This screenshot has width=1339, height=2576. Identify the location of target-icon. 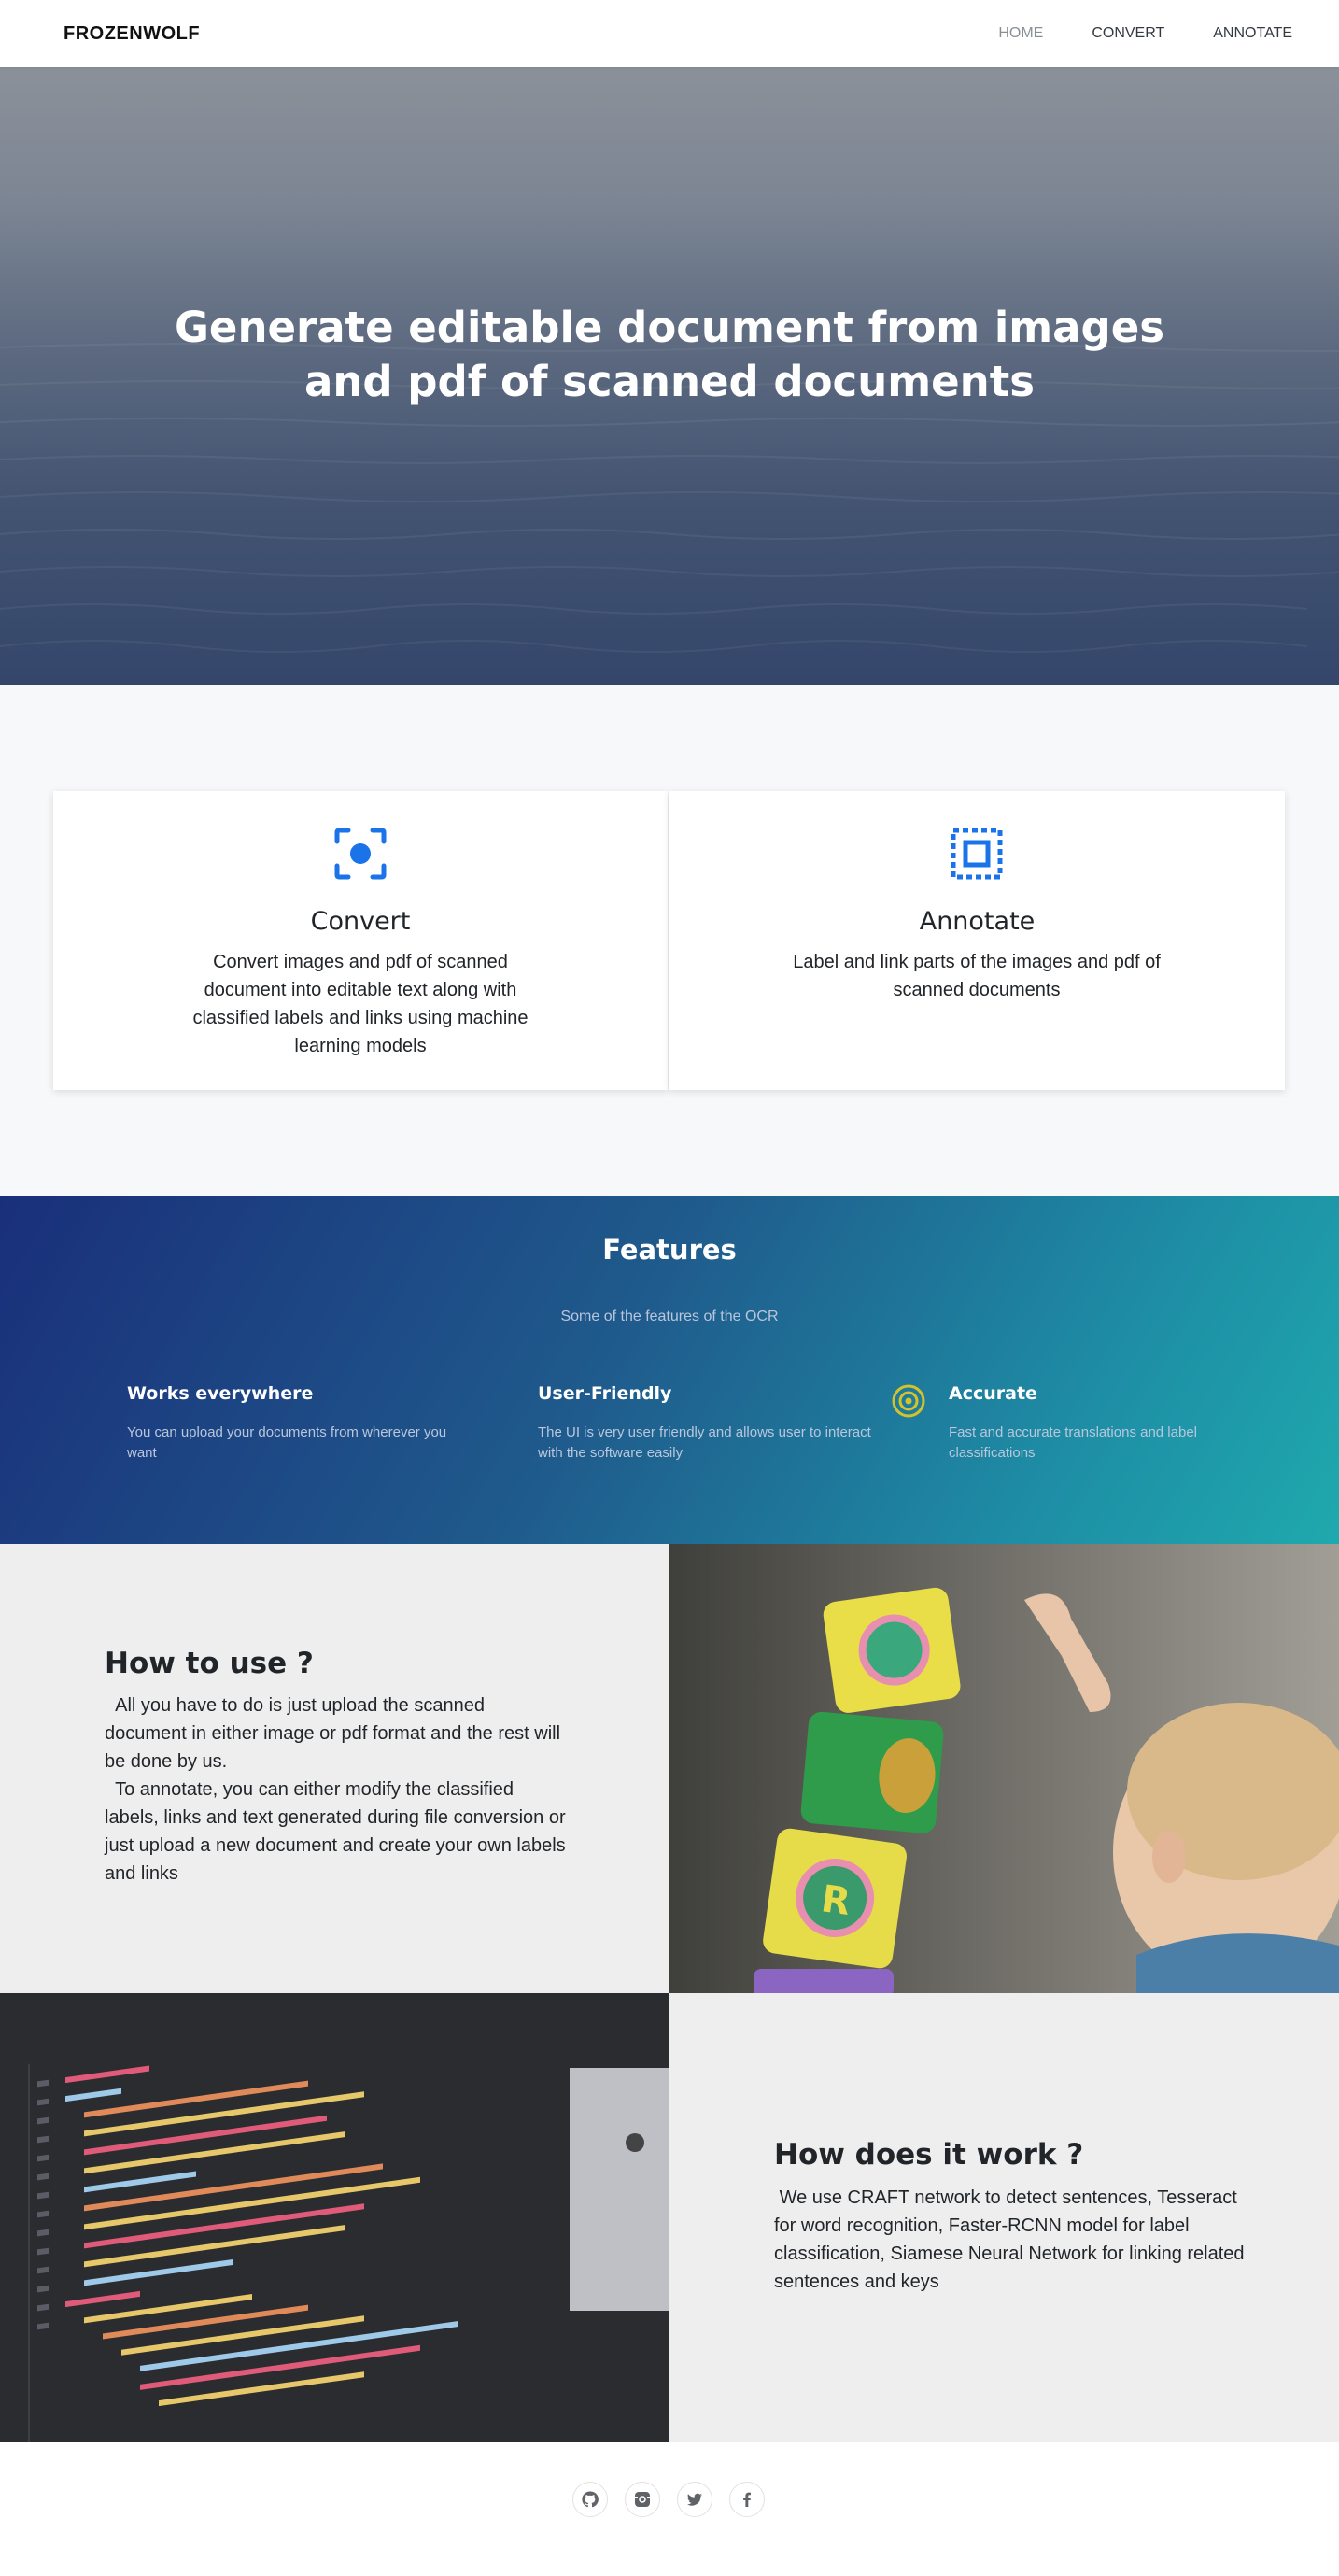
(908, 1401).